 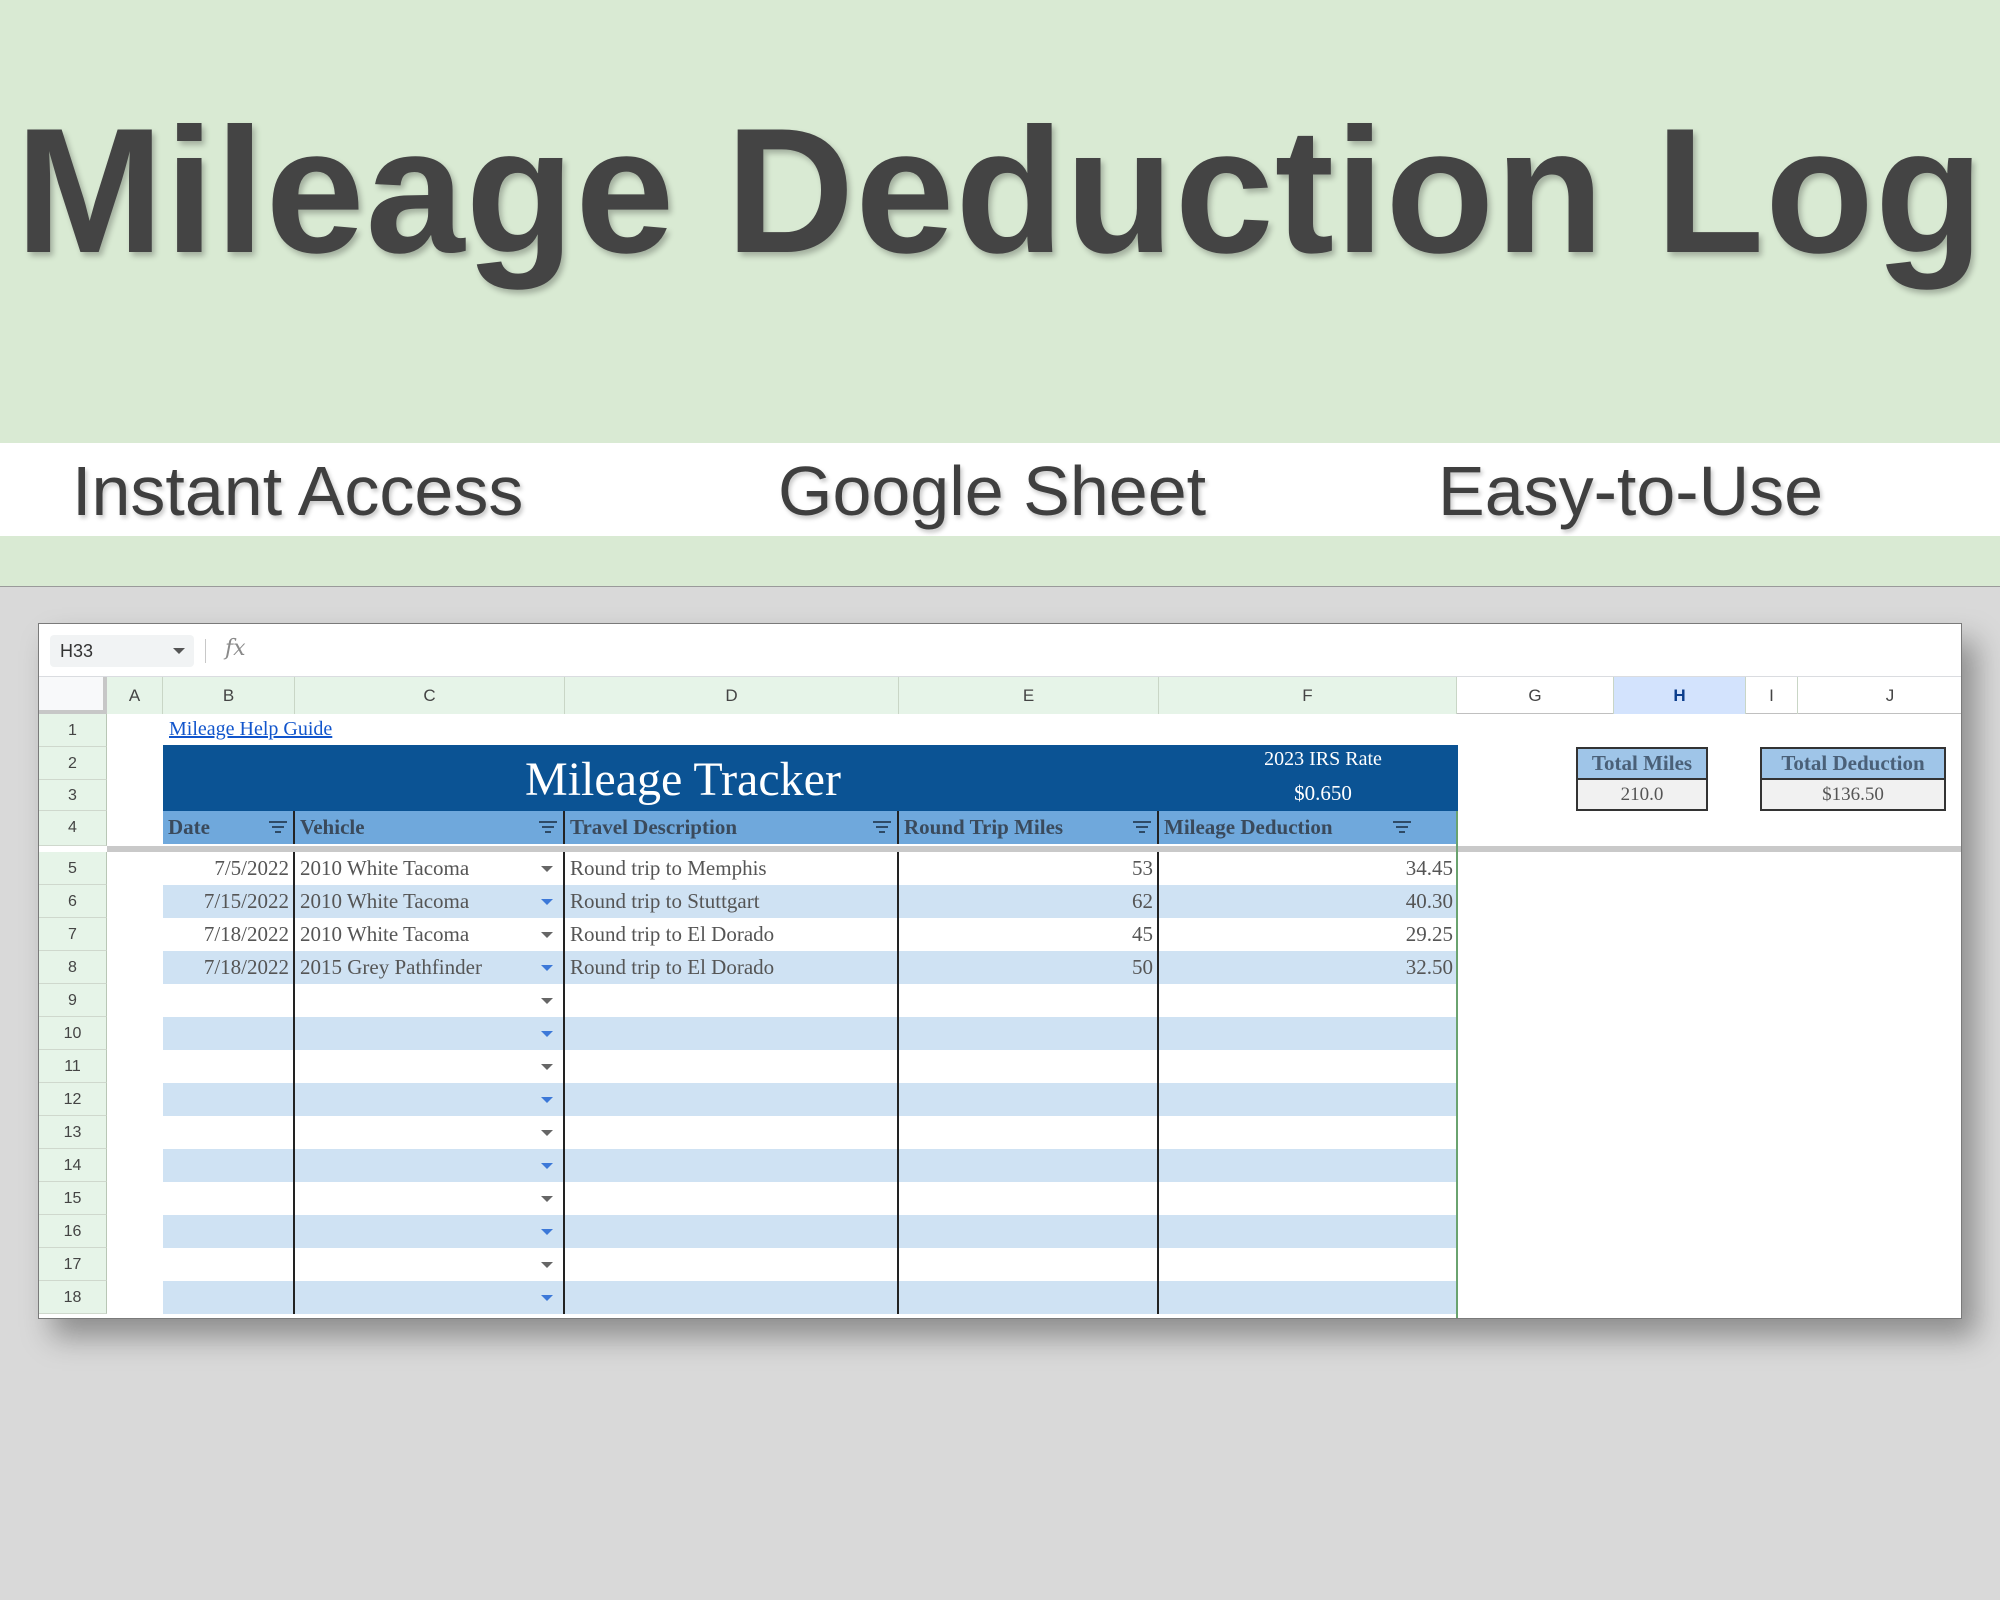 I want to click on column-header-j: J, so click(x=1879, y=695).